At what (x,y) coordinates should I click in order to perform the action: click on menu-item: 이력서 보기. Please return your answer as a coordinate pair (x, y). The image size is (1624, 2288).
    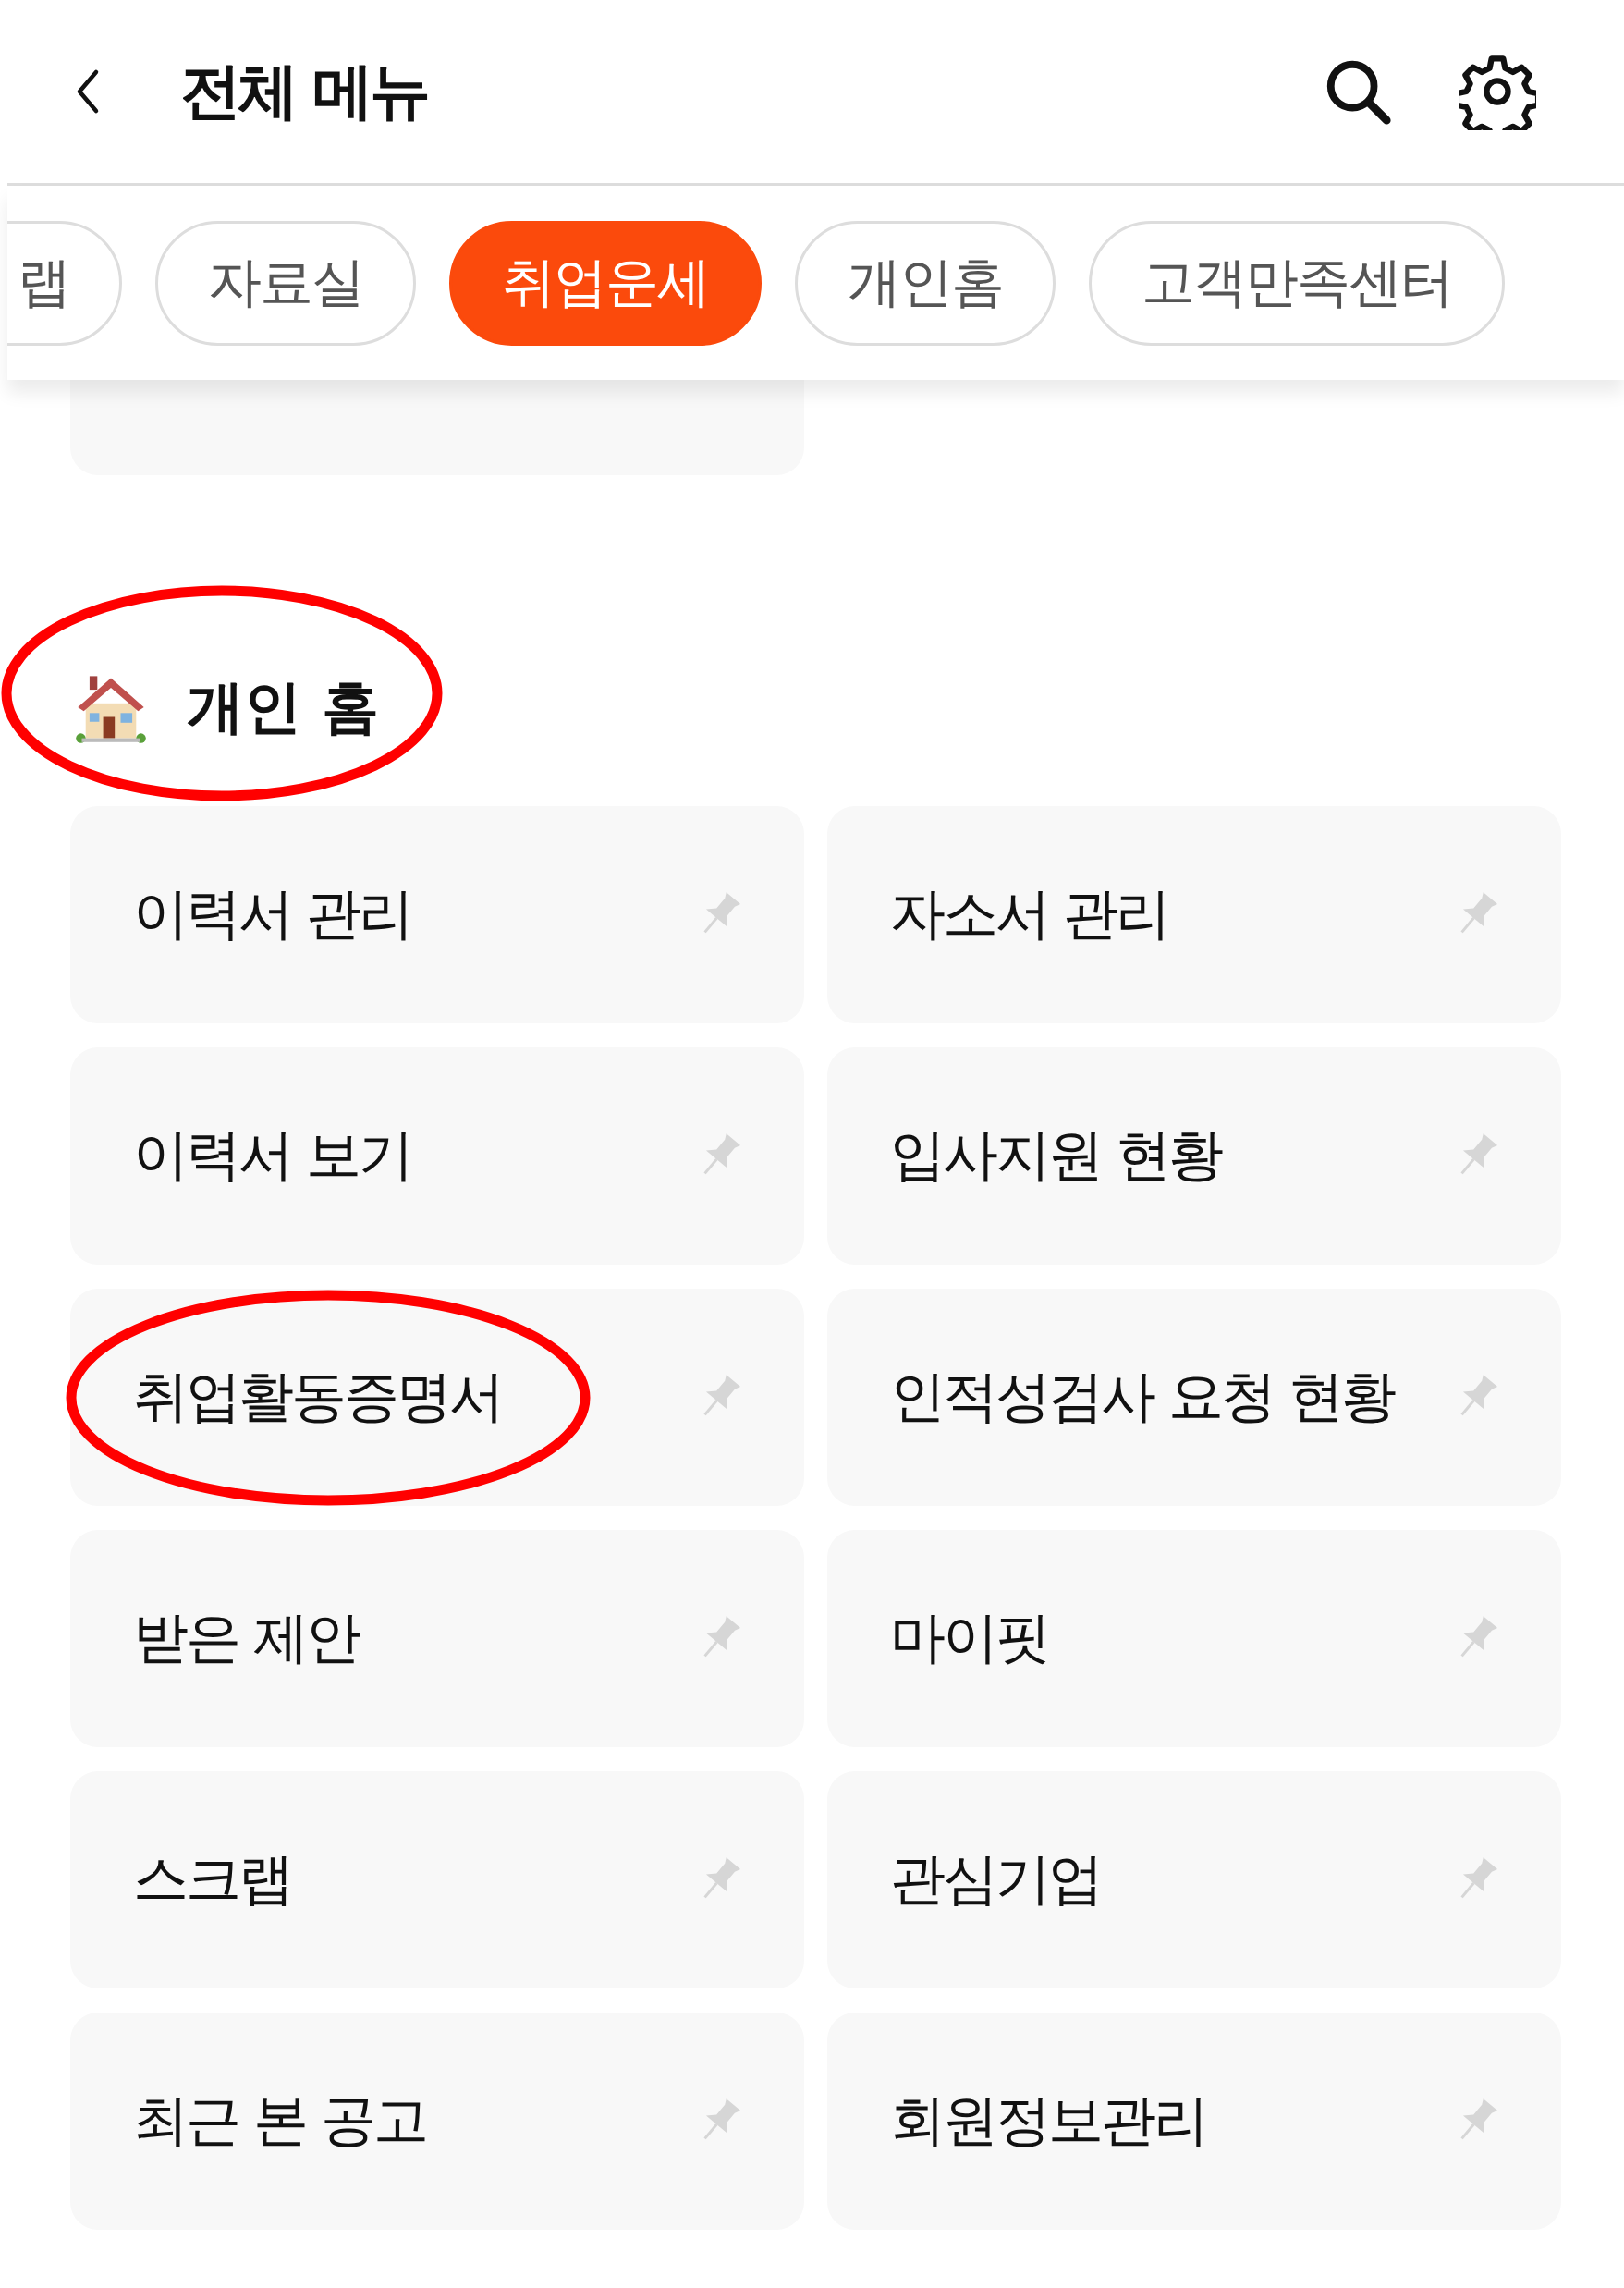
    Looking at the image, I should click on (437, 1156).